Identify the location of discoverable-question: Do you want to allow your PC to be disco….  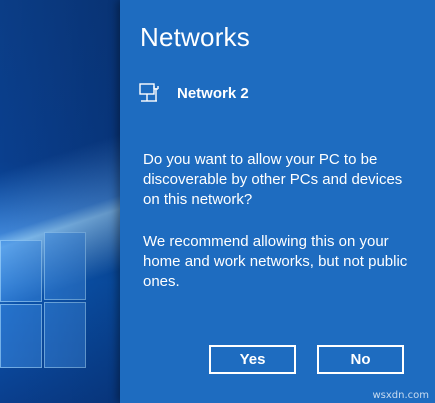
(273, 179).